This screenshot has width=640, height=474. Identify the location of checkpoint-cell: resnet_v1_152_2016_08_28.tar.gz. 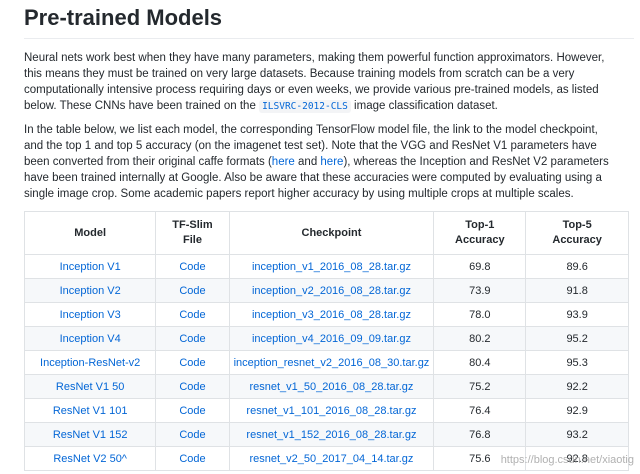
(331, 434).